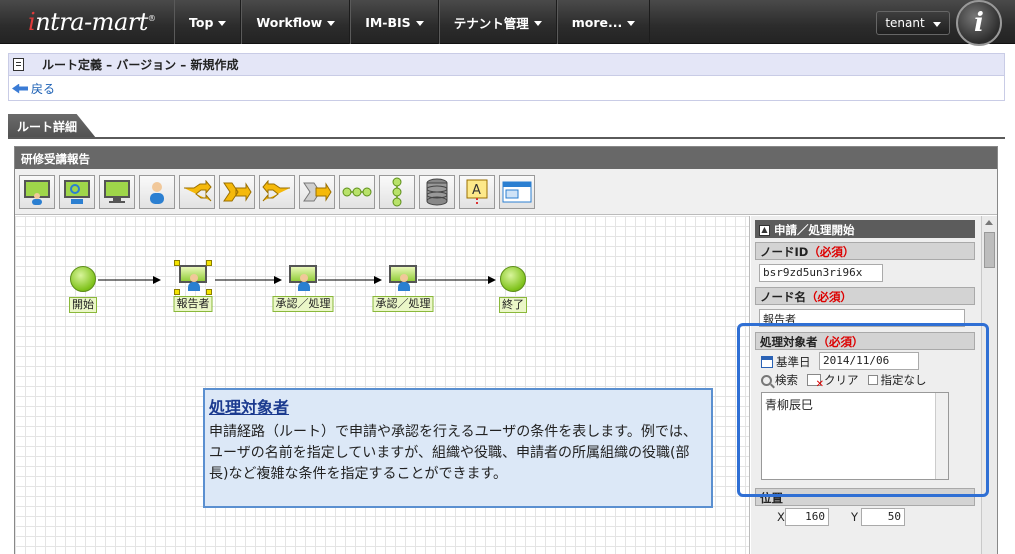 The image size is (1015, 554). I want to click on node-palette: A, so click(506, 192).